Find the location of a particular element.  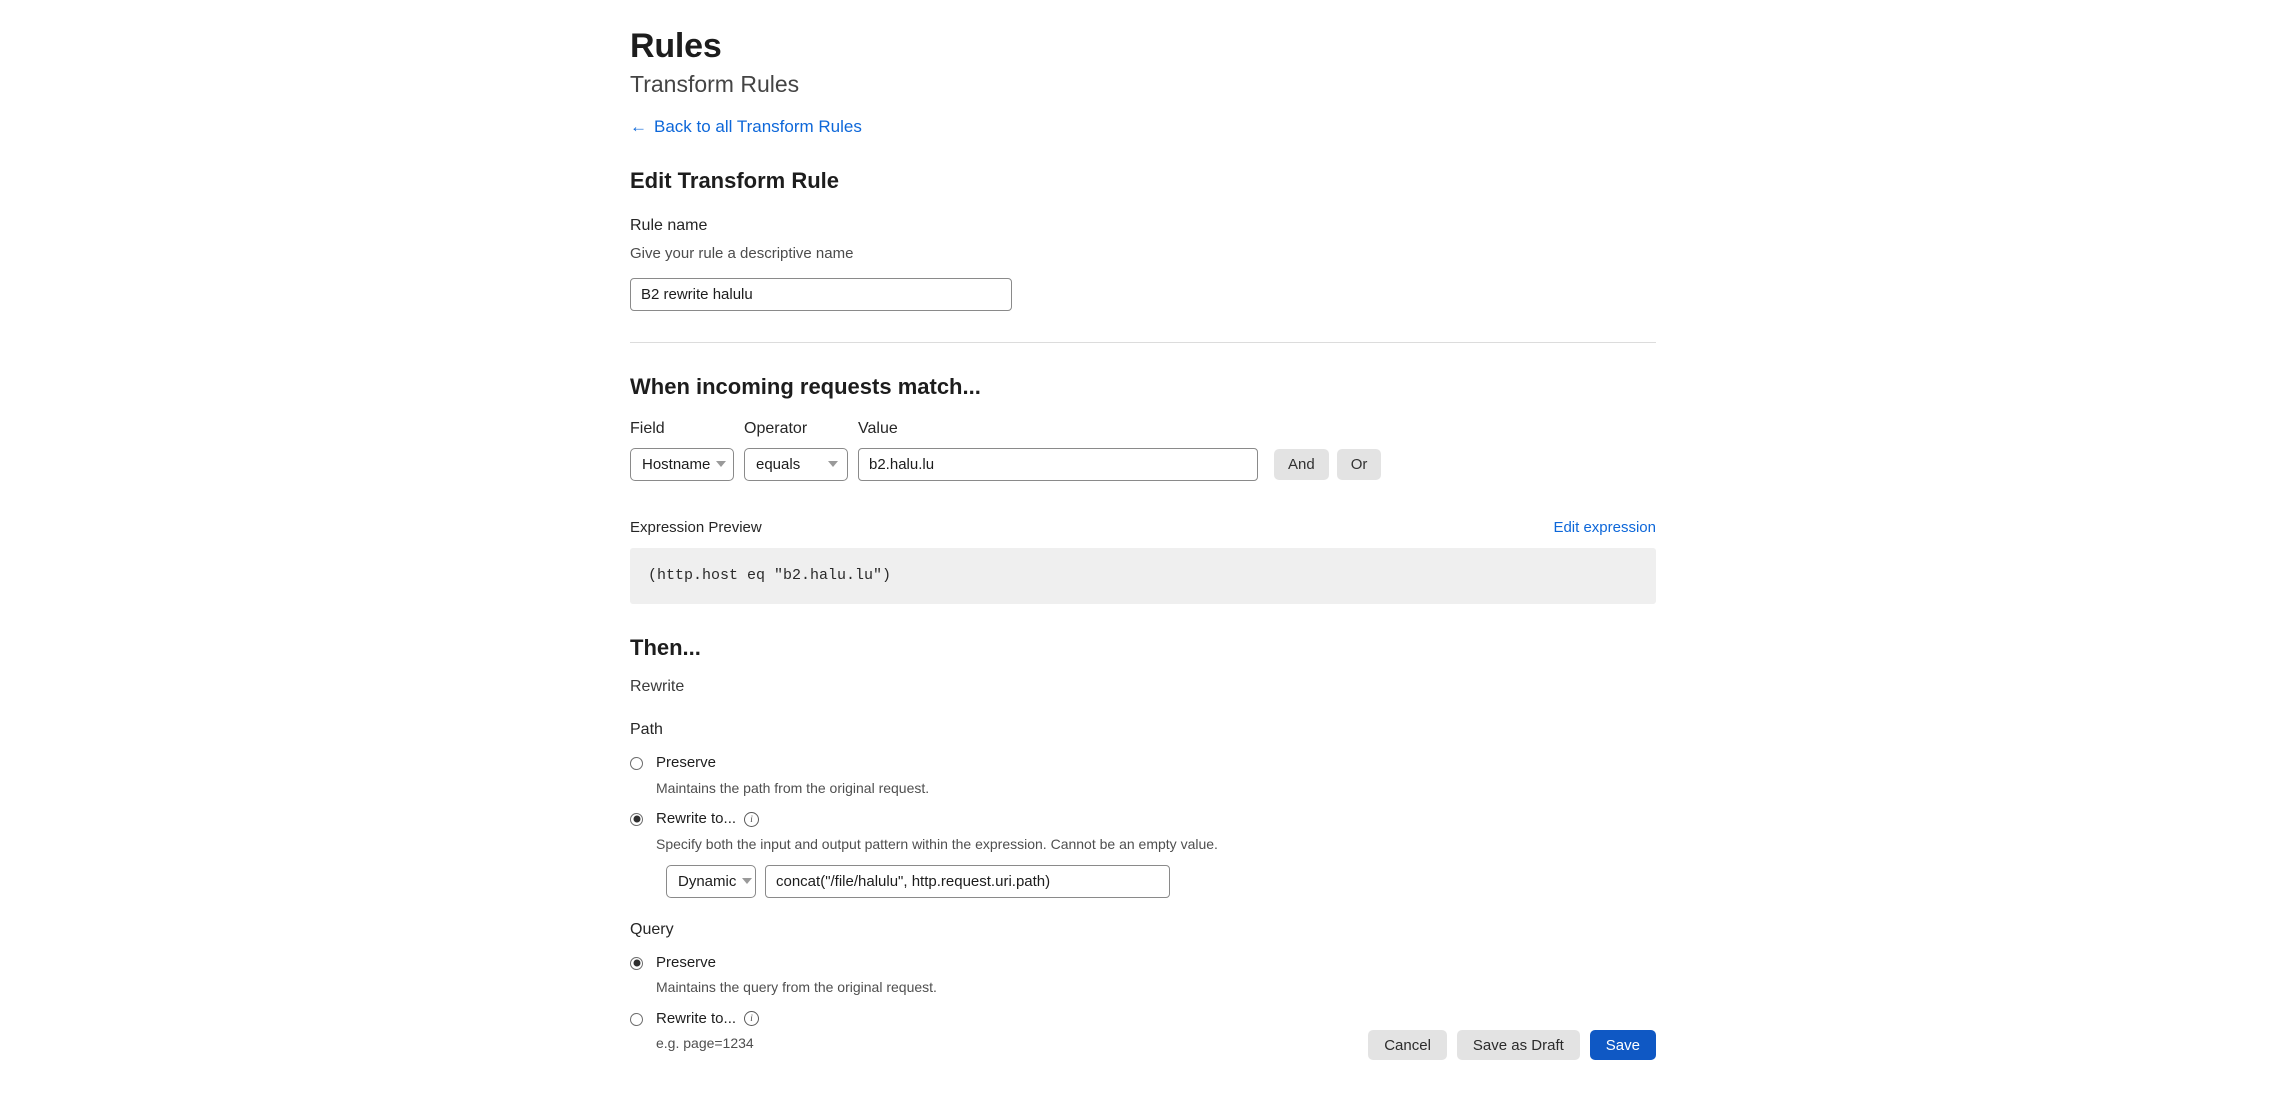

back-arrow-icon: ← is located at coordinates (638, 126).